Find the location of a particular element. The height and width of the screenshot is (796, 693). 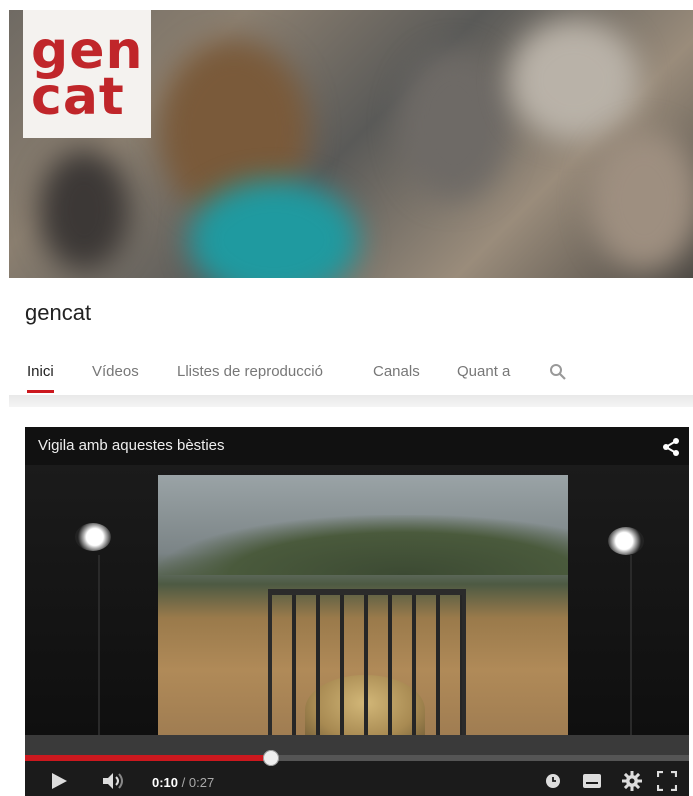

fullscreen-icon is located at coordinates (667, 781).